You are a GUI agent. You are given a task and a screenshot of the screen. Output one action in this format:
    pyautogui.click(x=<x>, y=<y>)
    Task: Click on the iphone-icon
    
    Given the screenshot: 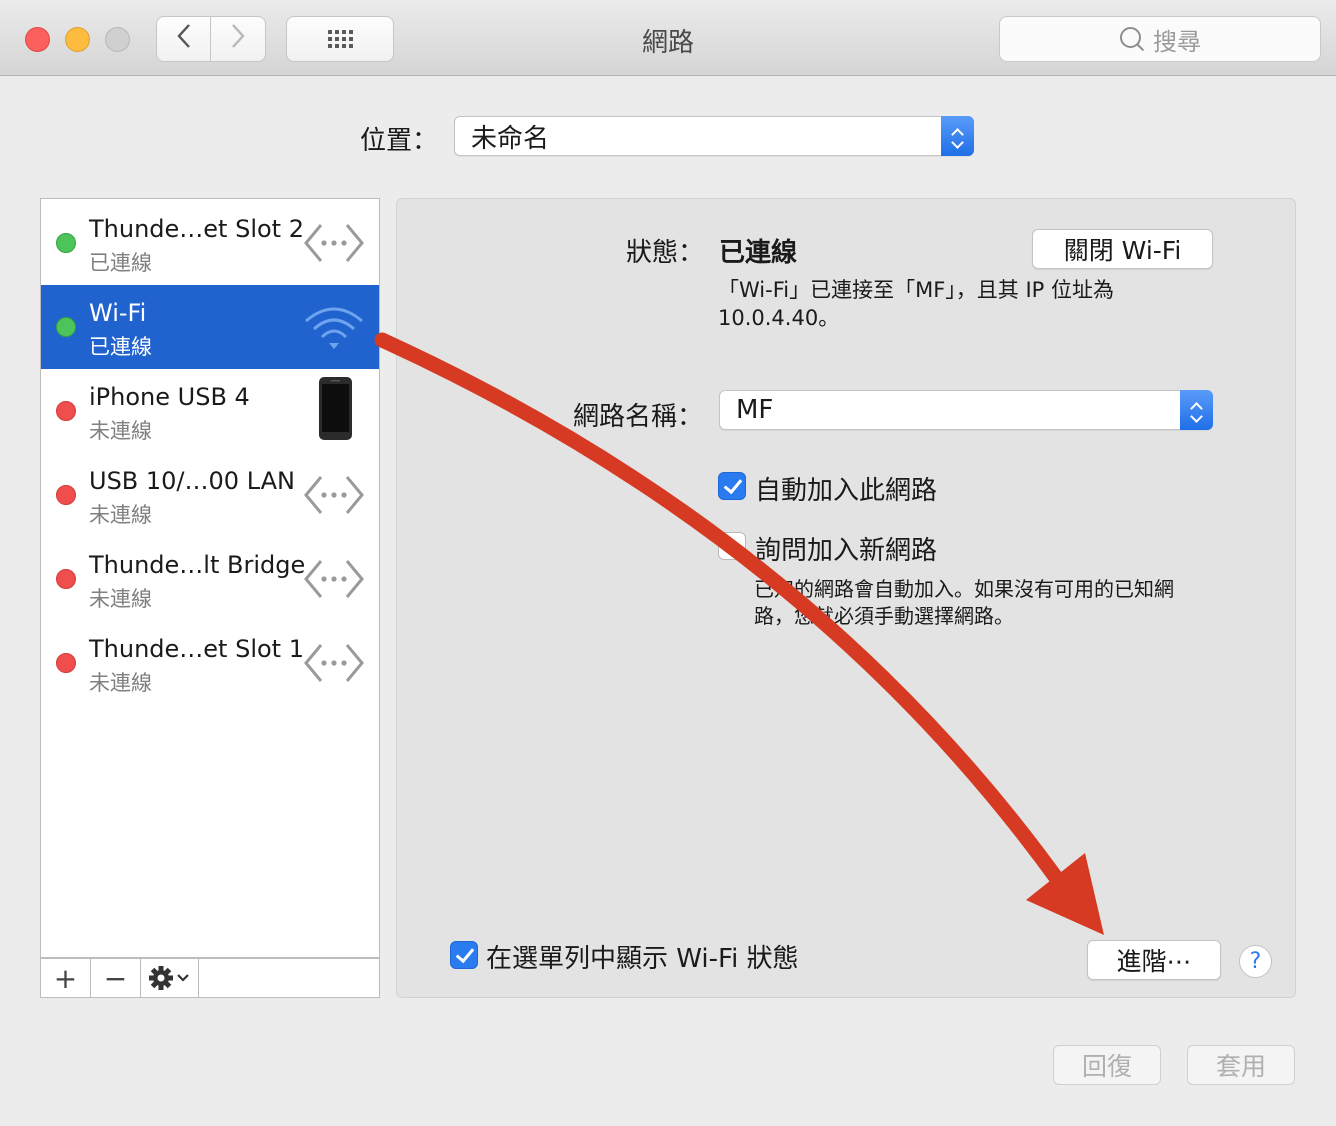 What is the action you would take?
    pyautogui.click(x=335, y=408)
    